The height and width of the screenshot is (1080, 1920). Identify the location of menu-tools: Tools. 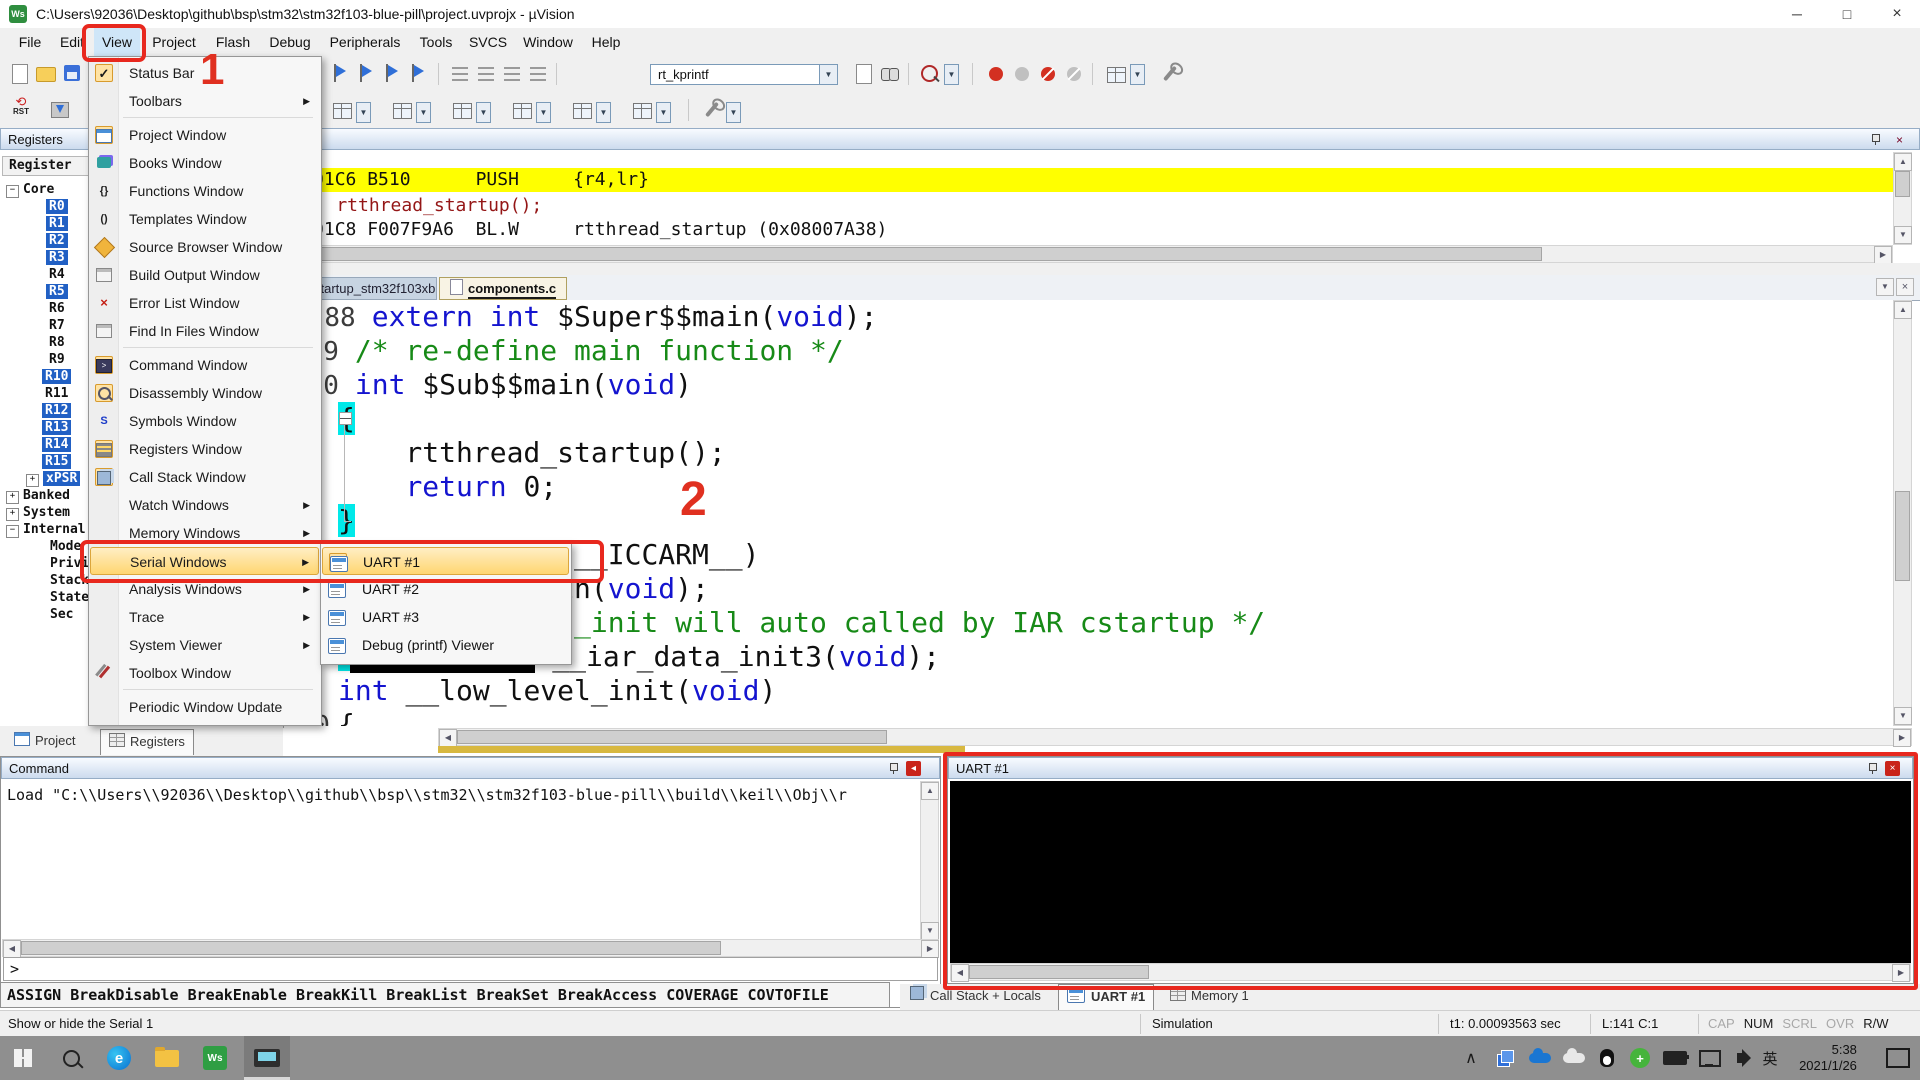
(436, 42).